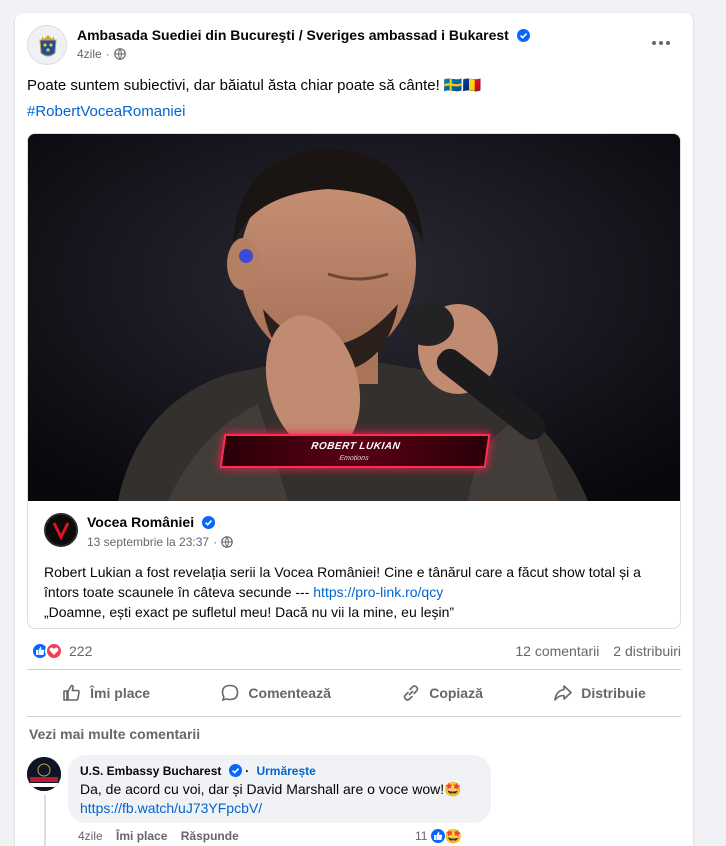  What do you see at coordinates (210, 836) in the screenshot?
I see `comment-reply-button: Răspunde` at bounding box center [210, 836].